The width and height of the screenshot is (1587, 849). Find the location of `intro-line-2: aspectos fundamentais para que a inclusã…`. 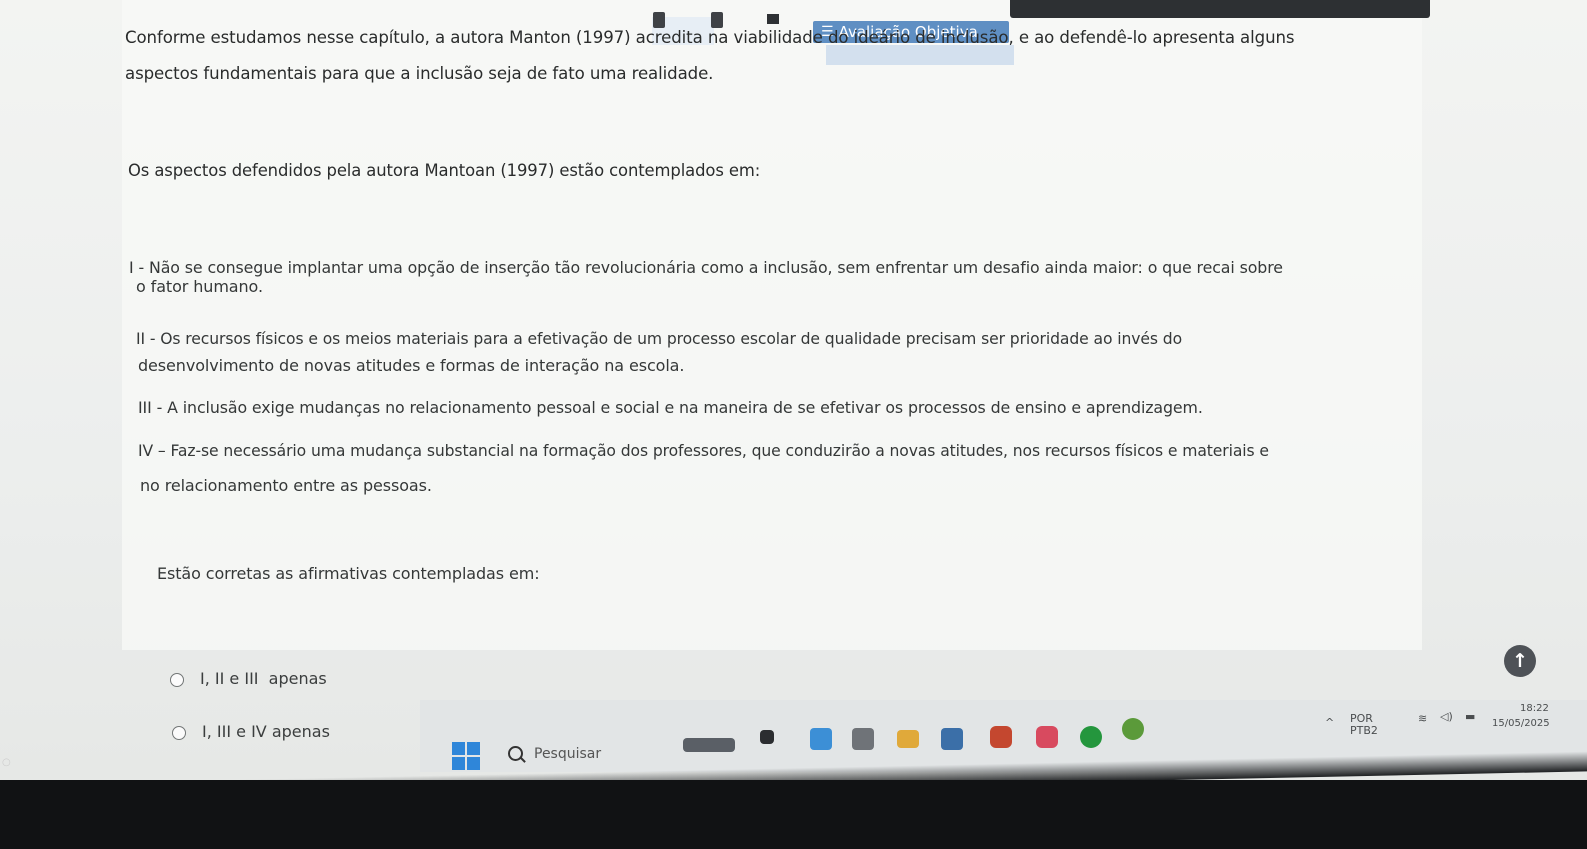

intro-line-2: aspectos fundamentais para que a inclusã… is located at coordinates (419, 73).